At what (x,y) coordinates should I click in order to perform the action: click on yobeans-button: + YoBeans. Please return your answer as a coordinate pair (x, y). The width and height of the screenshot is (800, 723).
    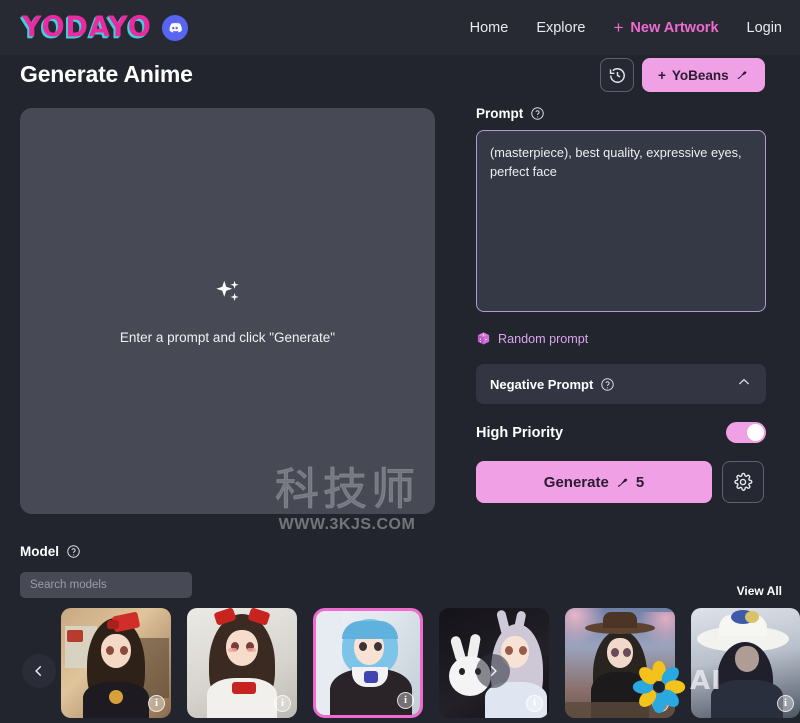
    Looking at the image, I should click on (703, 75).